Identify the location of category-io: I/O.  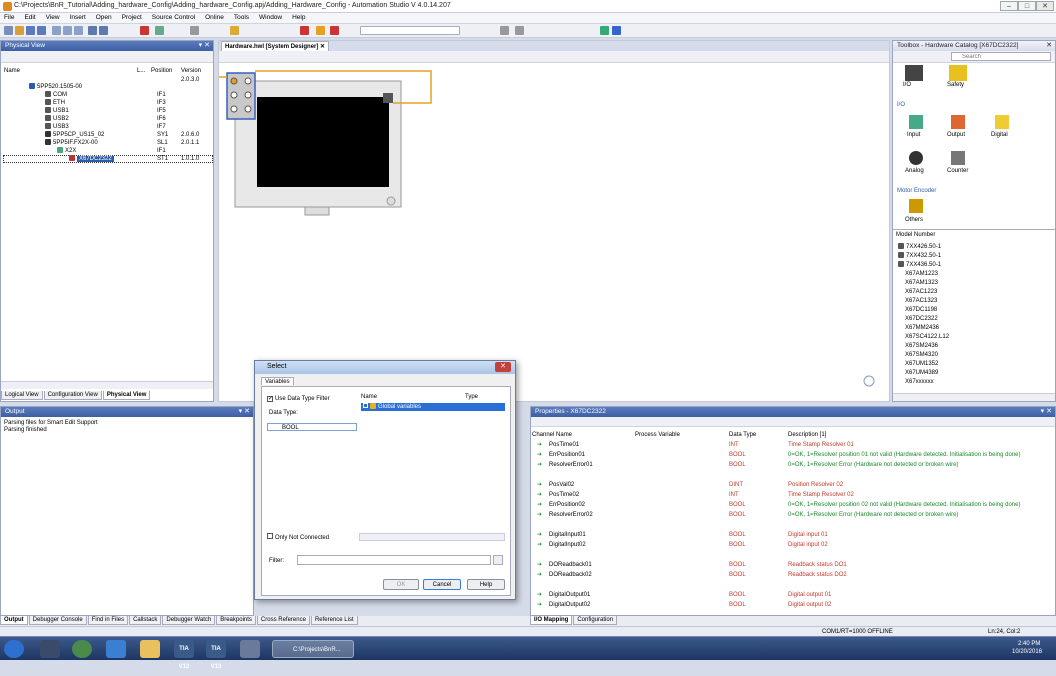
(907, 85).